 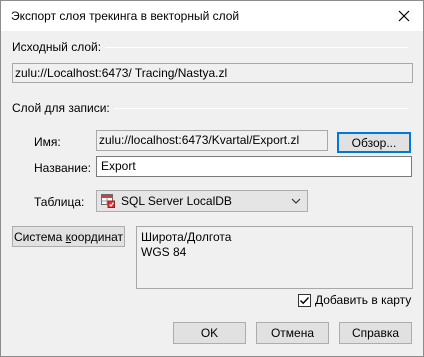 I want to click on coordinate-system-line-2: WGS 84, so click(x=164, y=252).